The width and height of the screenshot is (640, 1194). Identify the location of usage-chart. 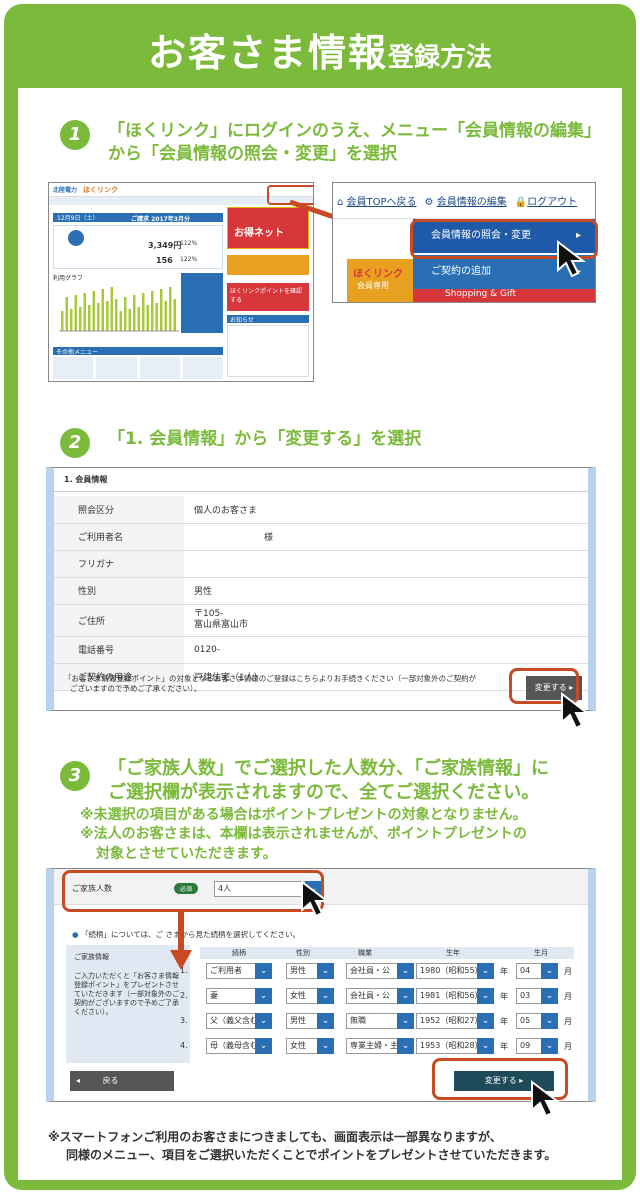
(119, 309).